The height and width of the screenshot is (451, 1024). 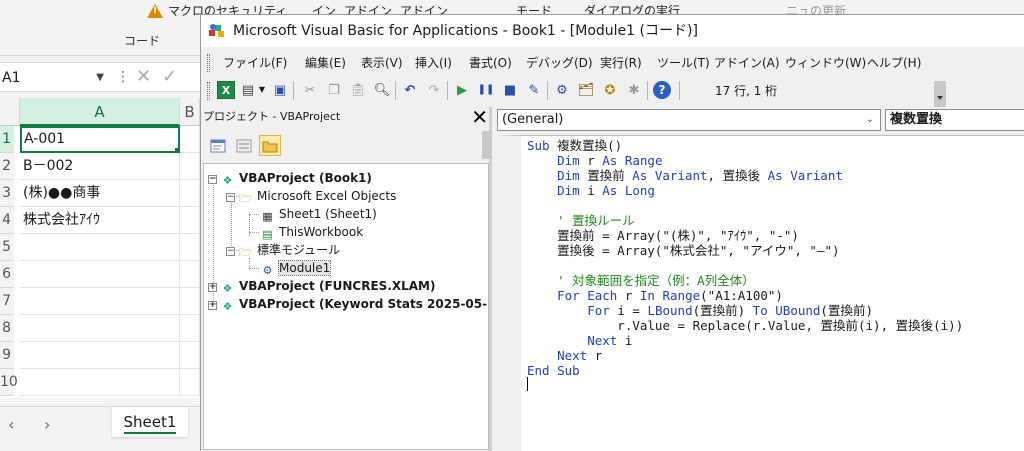 I want to click on save-icon: ▣, so click(x=280, y=90).